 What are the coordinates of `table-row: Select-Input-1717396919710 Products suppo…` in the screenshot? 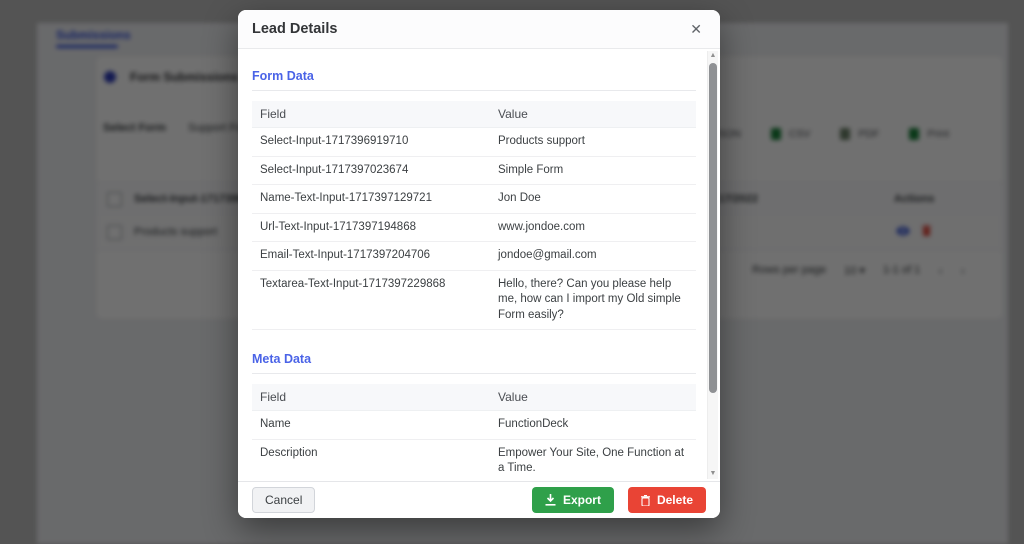 It's located at (474, 142).